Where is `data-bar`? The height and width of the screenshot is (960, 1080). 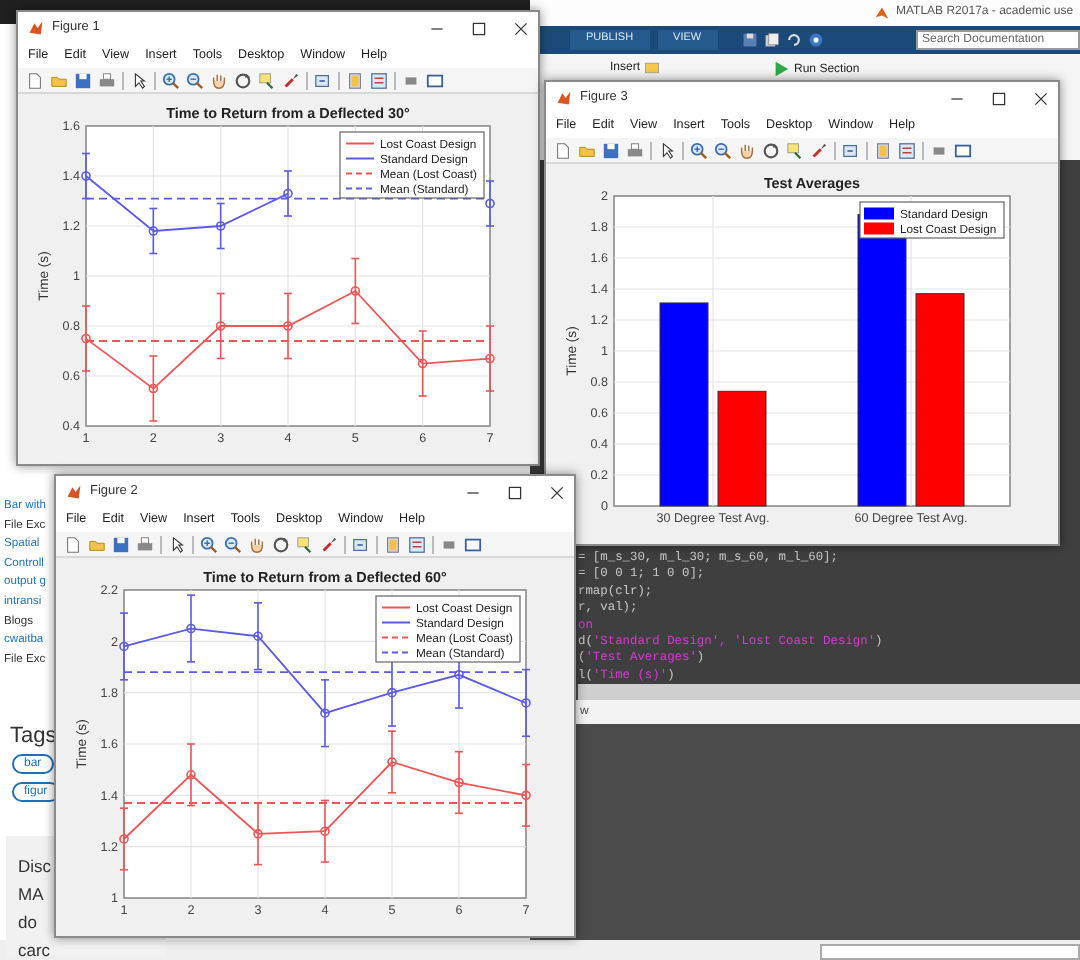 data-bar is located at coordinates (742, 448).